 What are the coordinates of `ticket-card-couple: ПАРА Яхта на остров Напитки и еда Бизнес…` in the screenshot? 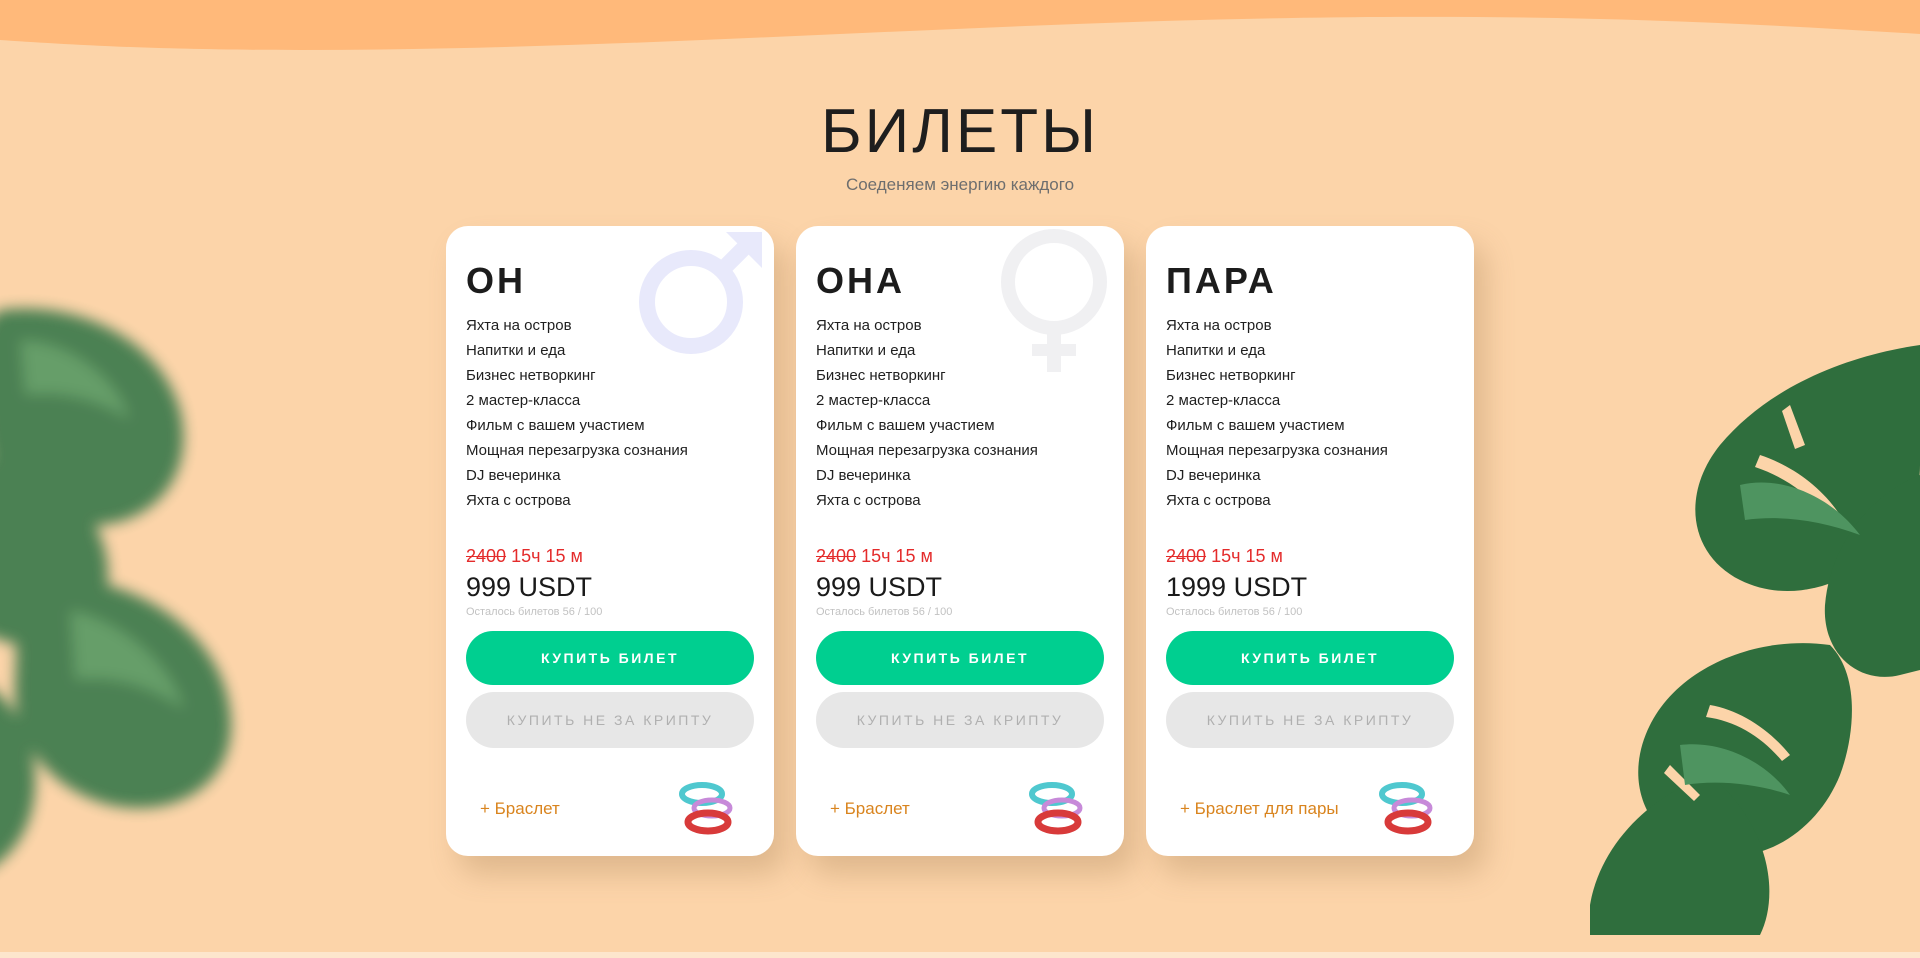 It's located at (1310, 541).